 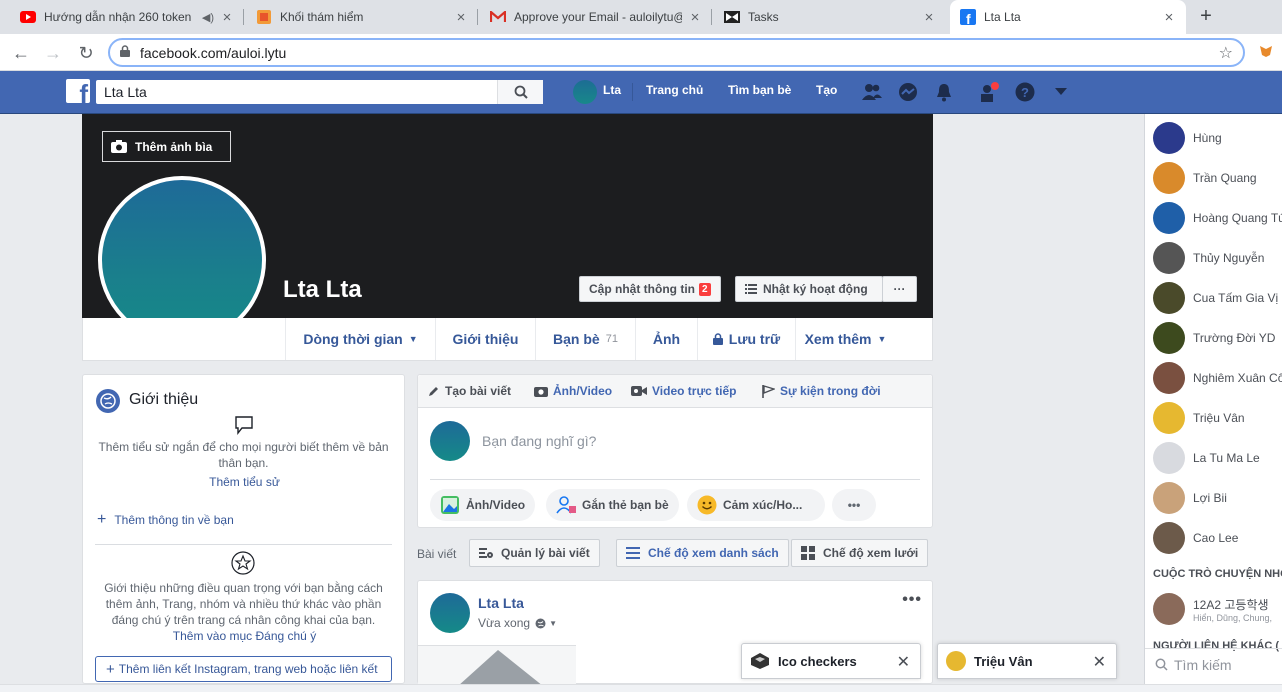 I want to click on reload-icon: ↻, so click(x=86, y=53).